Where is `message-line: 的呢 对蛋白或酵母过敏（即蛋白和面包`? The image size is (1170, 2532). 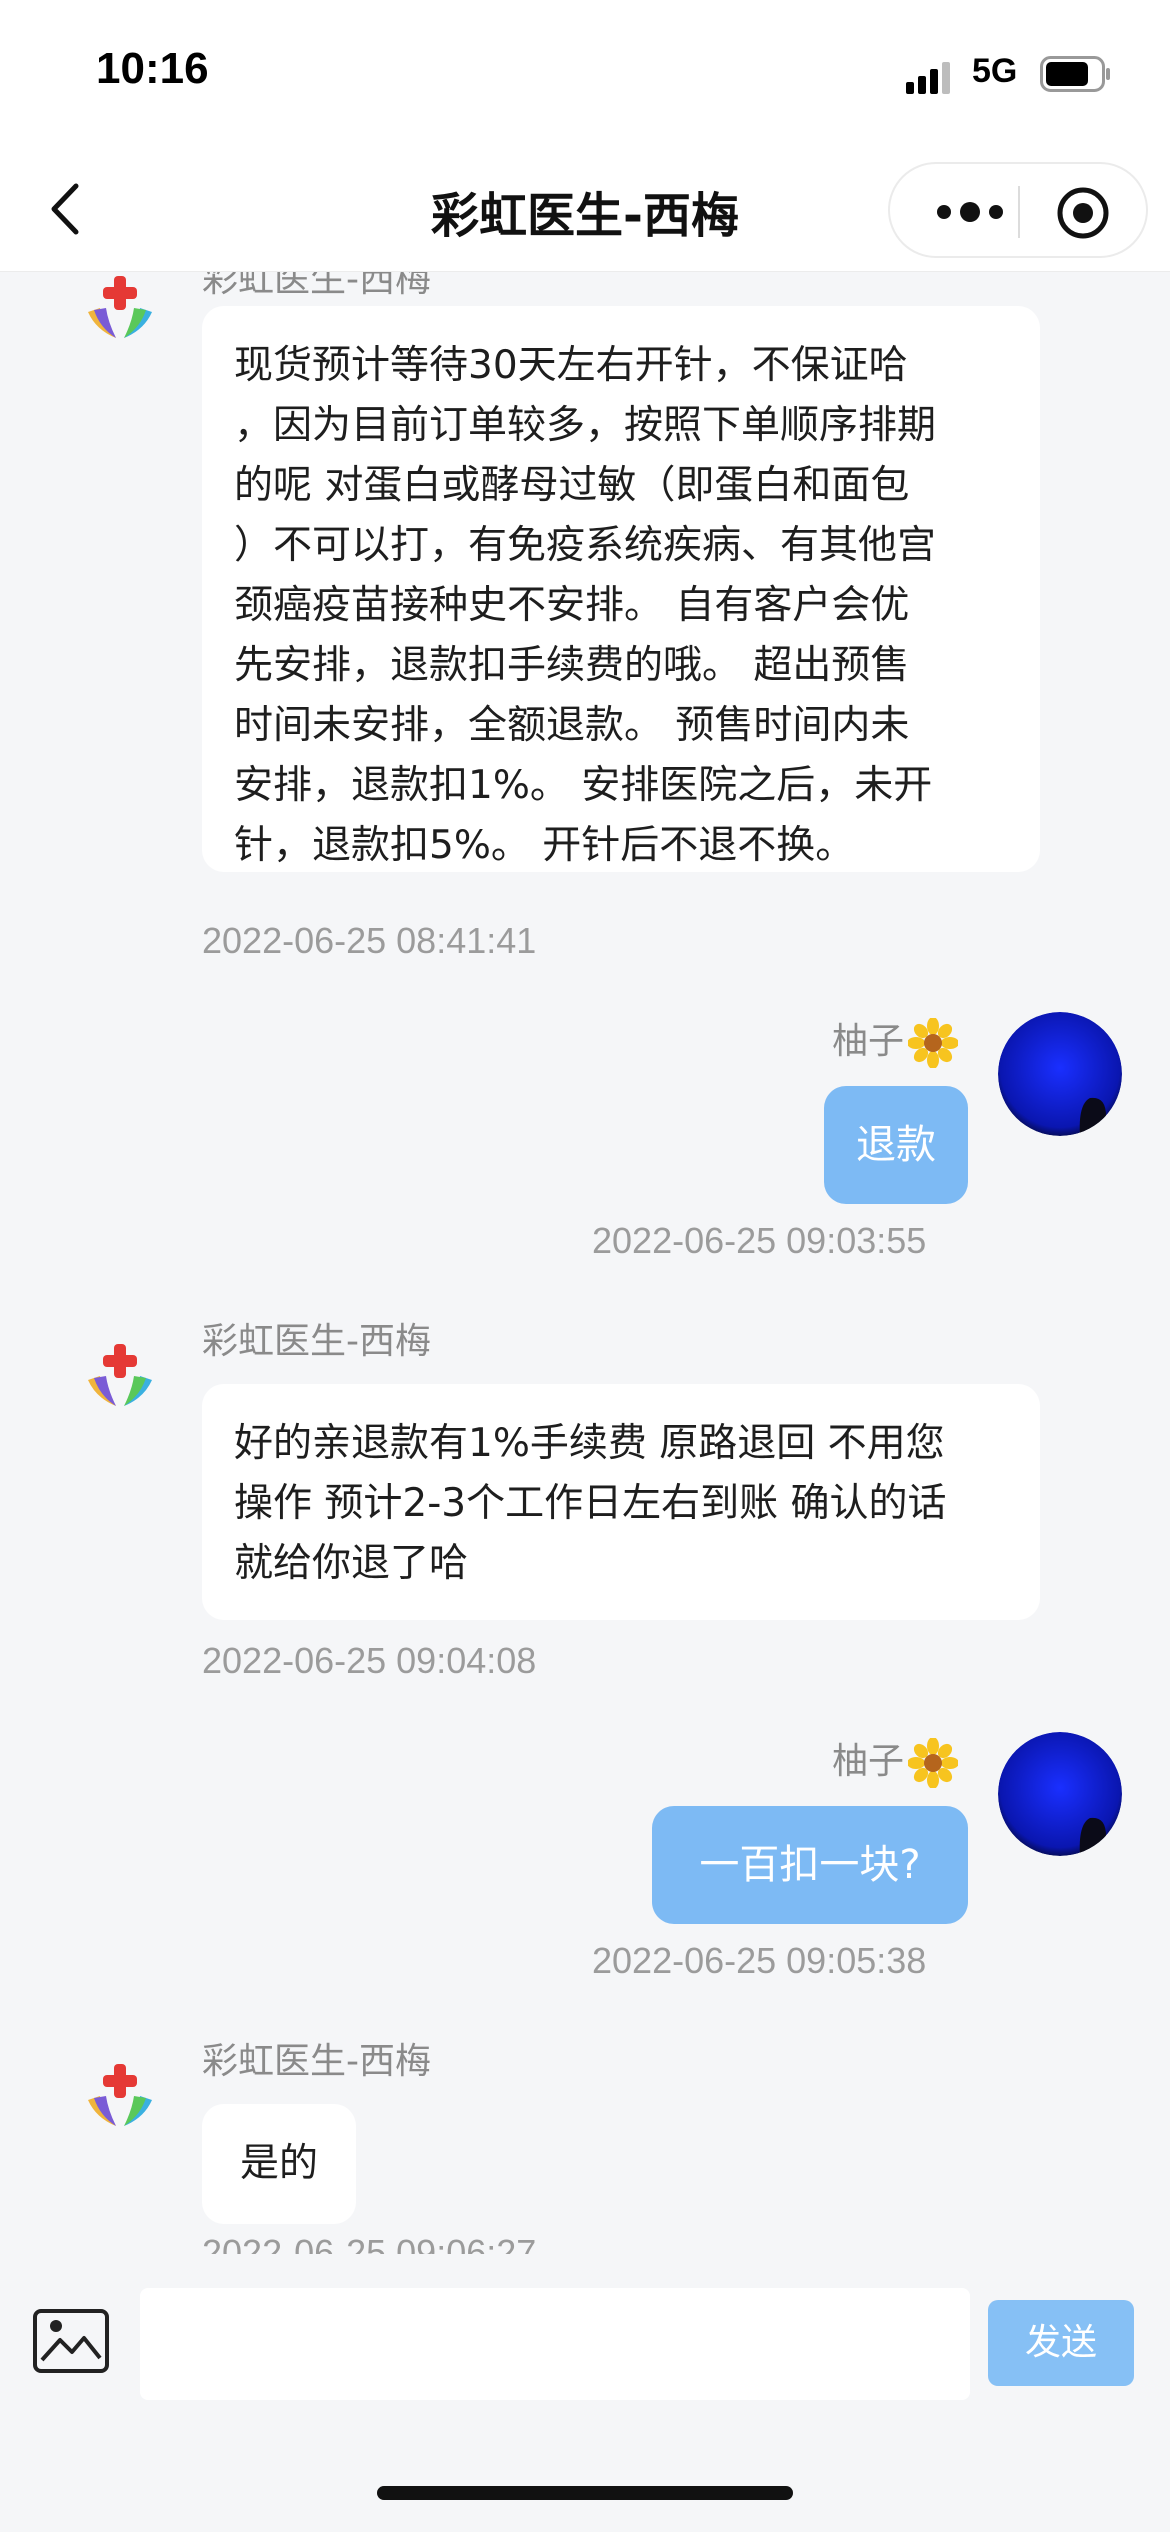
message-line: 的呢 对蛋白或酵母过敏（即蛋白和面包 is located at coordinates (572, 485).